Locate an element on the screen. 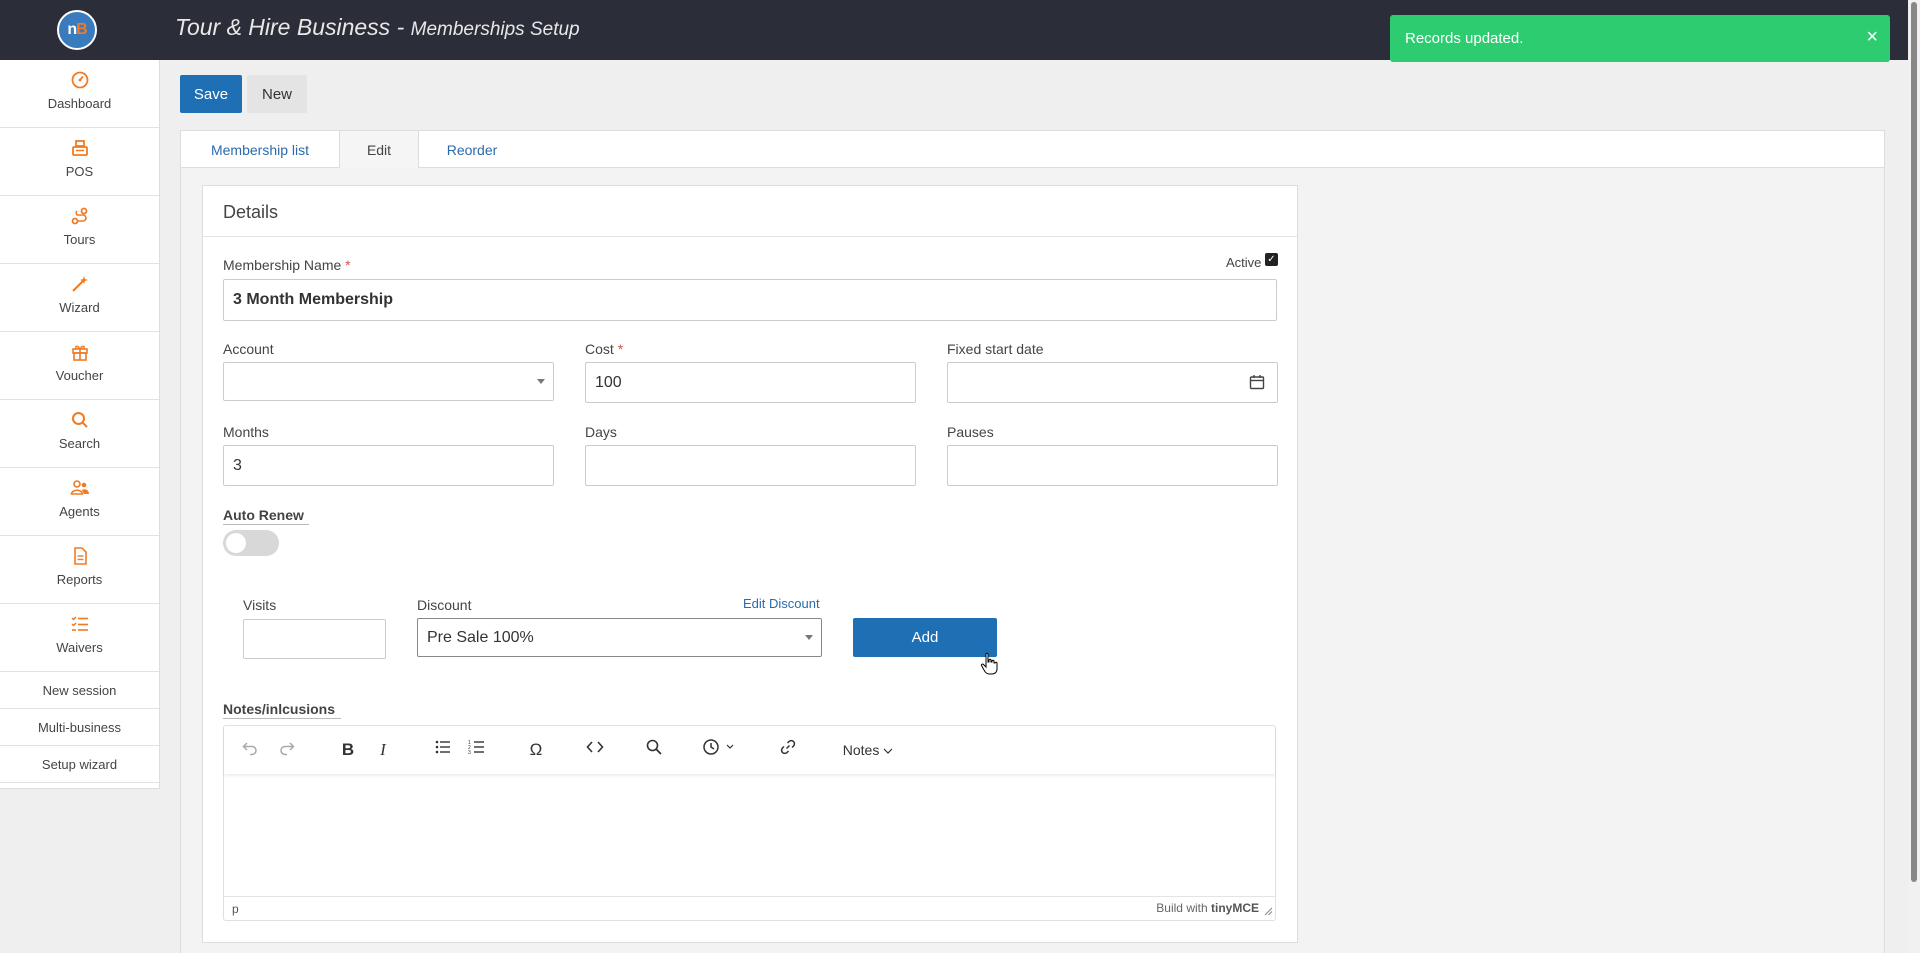  save-button: Save is located at coordinates (211, 94).